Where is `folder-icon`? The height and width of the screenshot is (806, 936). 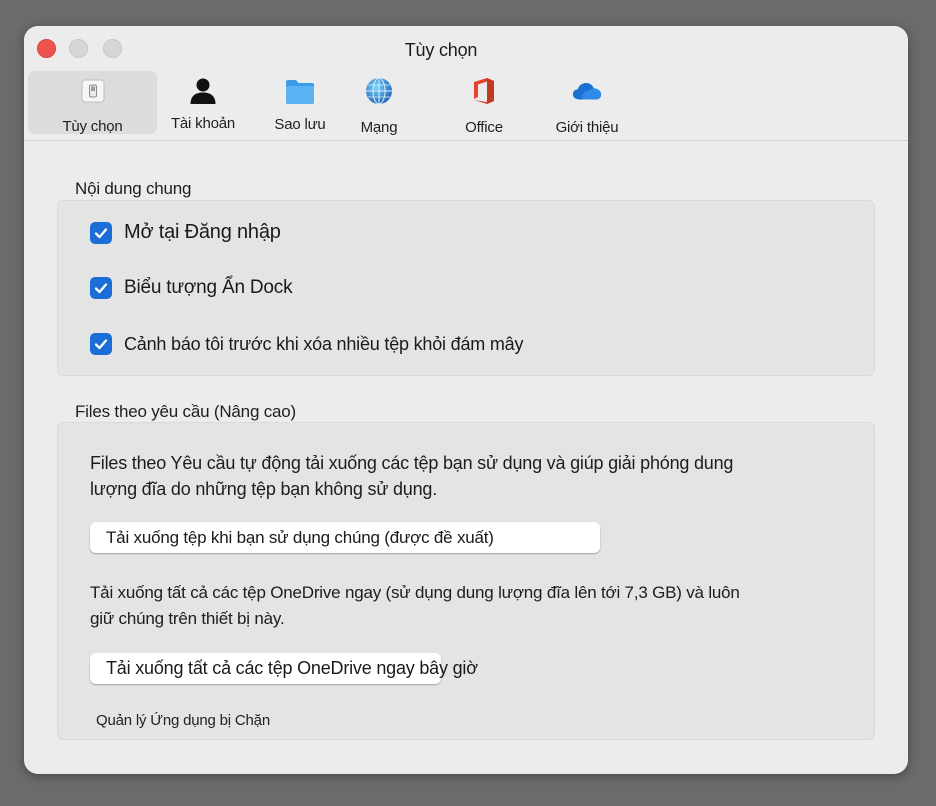
folder-icon is located at coordinates (300, 91).